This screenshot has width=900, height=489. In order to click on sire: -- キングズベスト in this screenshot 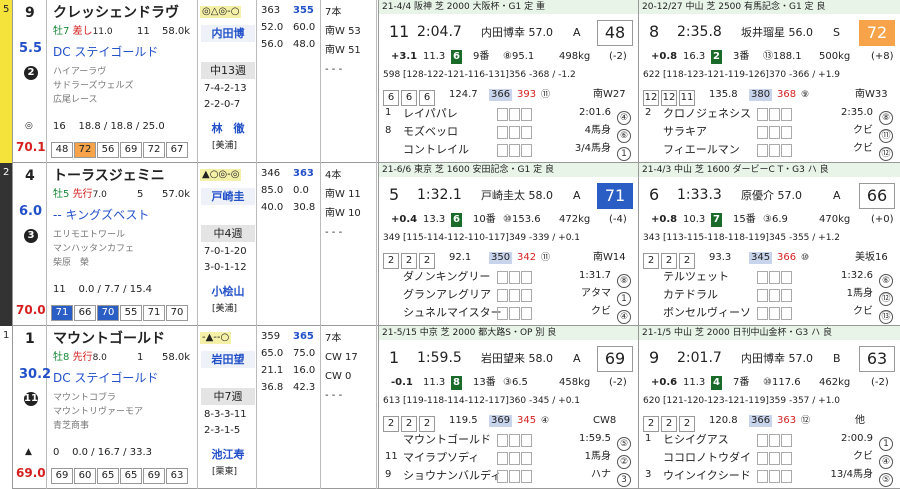, I will do `click(101, 215)`.